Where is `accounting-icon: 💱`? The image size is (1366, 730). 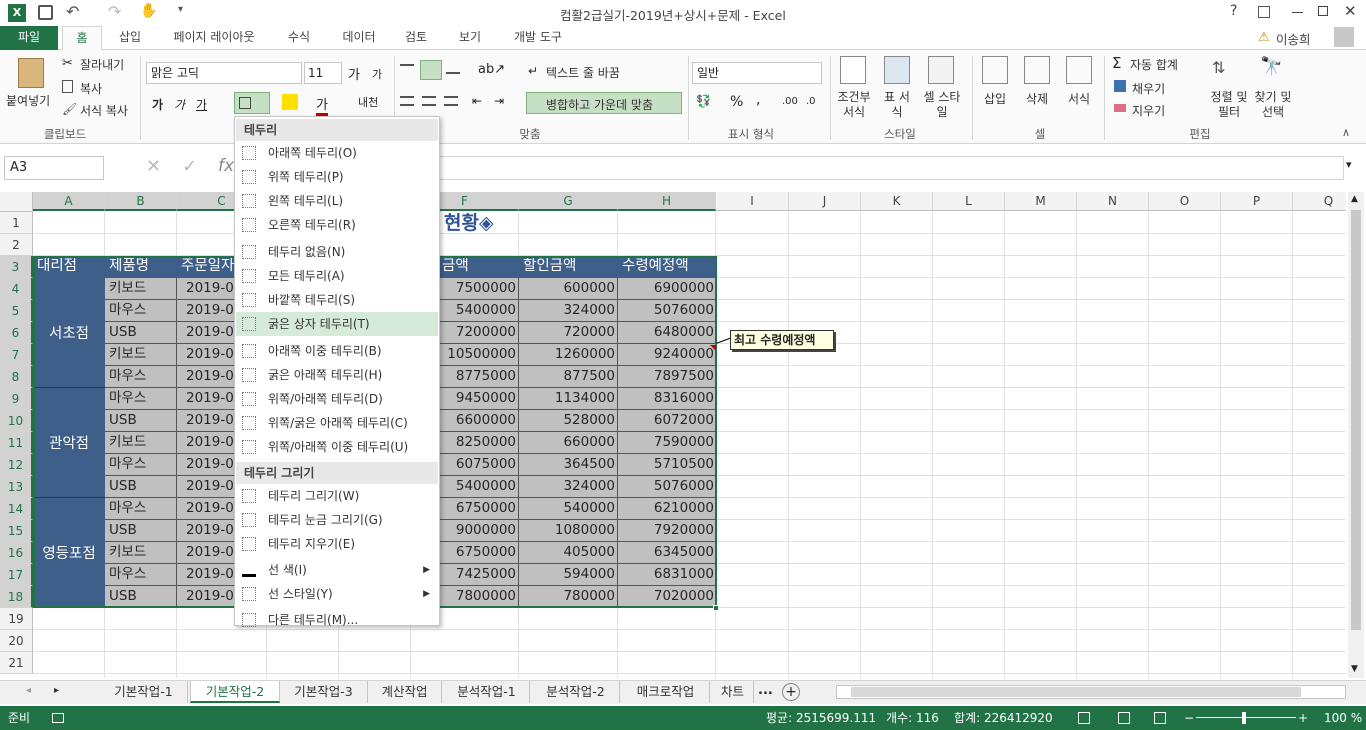 accounting-icon: 💱 is located at coordinates (703, 101).